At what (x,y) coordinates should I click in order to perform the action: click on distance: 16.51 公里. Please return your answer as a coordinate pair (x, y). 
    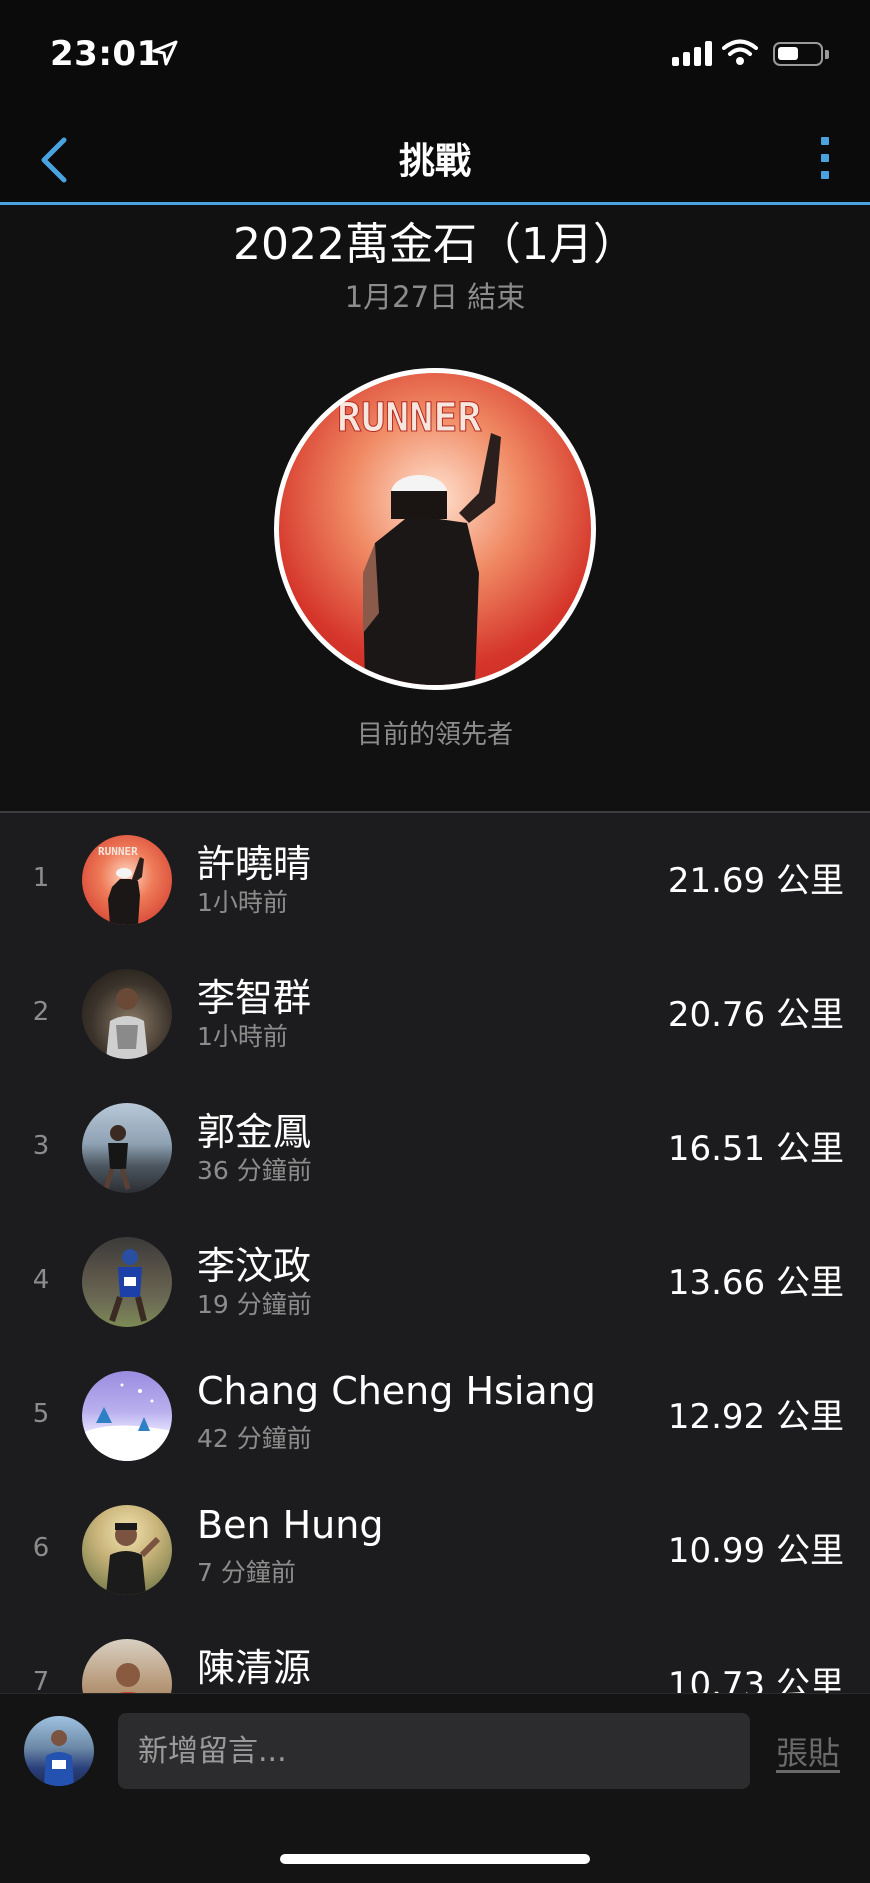
    Looking at the image, I should click on (755, 1149).